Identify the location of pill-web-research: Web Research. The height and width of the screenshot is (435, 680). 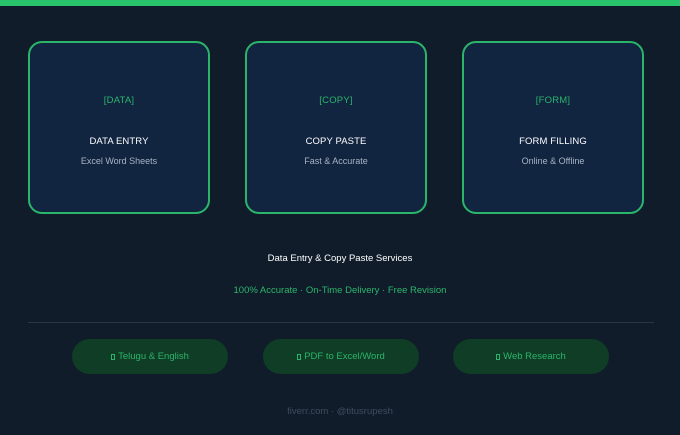
(531, 356).